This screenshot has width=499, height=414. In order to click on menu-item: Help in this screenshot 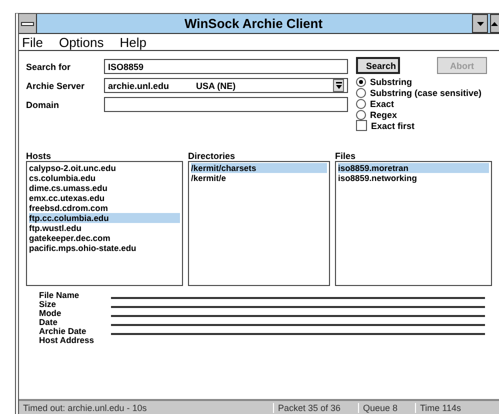, I will do `click(133, 42)`.